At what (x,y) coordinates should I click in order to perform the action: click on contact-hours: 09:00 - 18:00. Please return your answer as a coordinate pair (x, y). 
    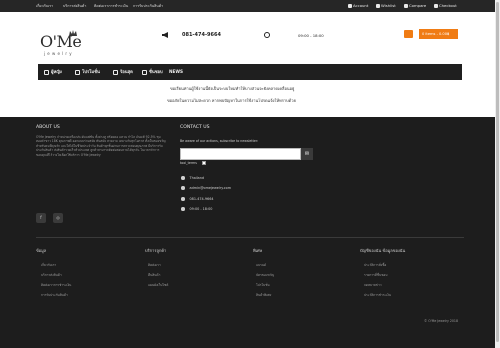
    Looking at the image, I should click on (196, 209).